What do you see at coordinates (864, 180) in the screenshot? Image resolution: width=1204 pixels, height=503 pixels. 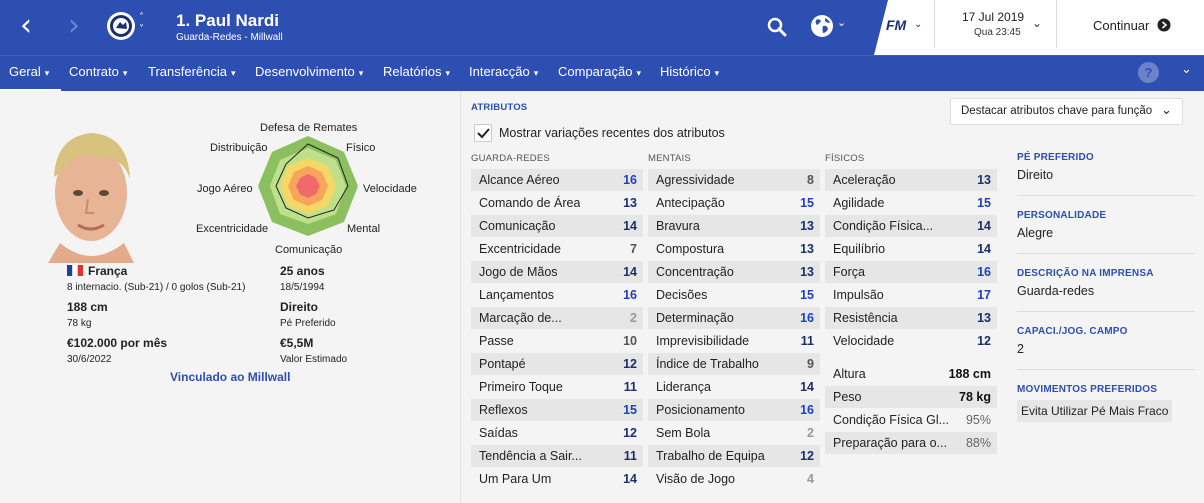 I see `attribute-name: Aceleração` at bounding box center [864, 180].